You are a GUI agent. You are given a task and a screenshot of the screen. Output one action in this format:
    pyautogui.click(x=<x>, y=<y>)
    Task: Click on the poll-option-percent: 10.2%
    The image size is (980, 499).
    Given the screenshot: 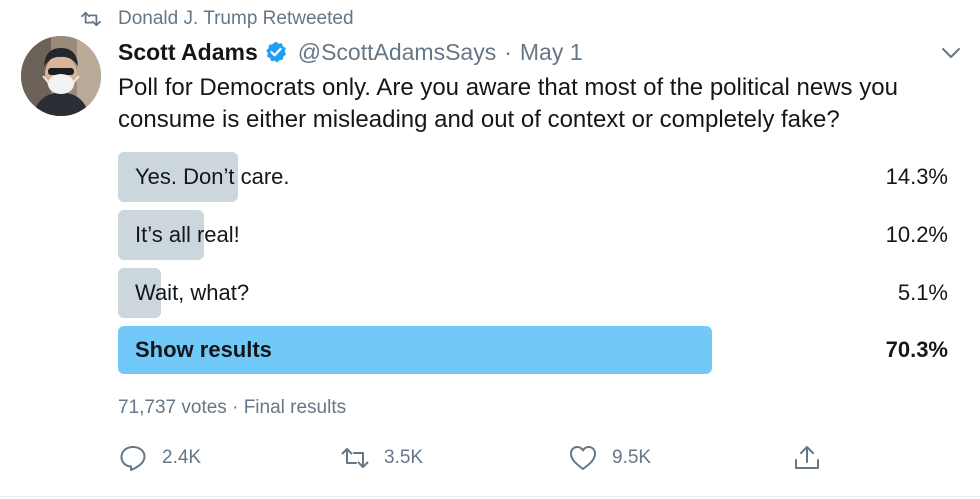 What is the action you would take?
    pyautogui.click(x=916, y=234)
    